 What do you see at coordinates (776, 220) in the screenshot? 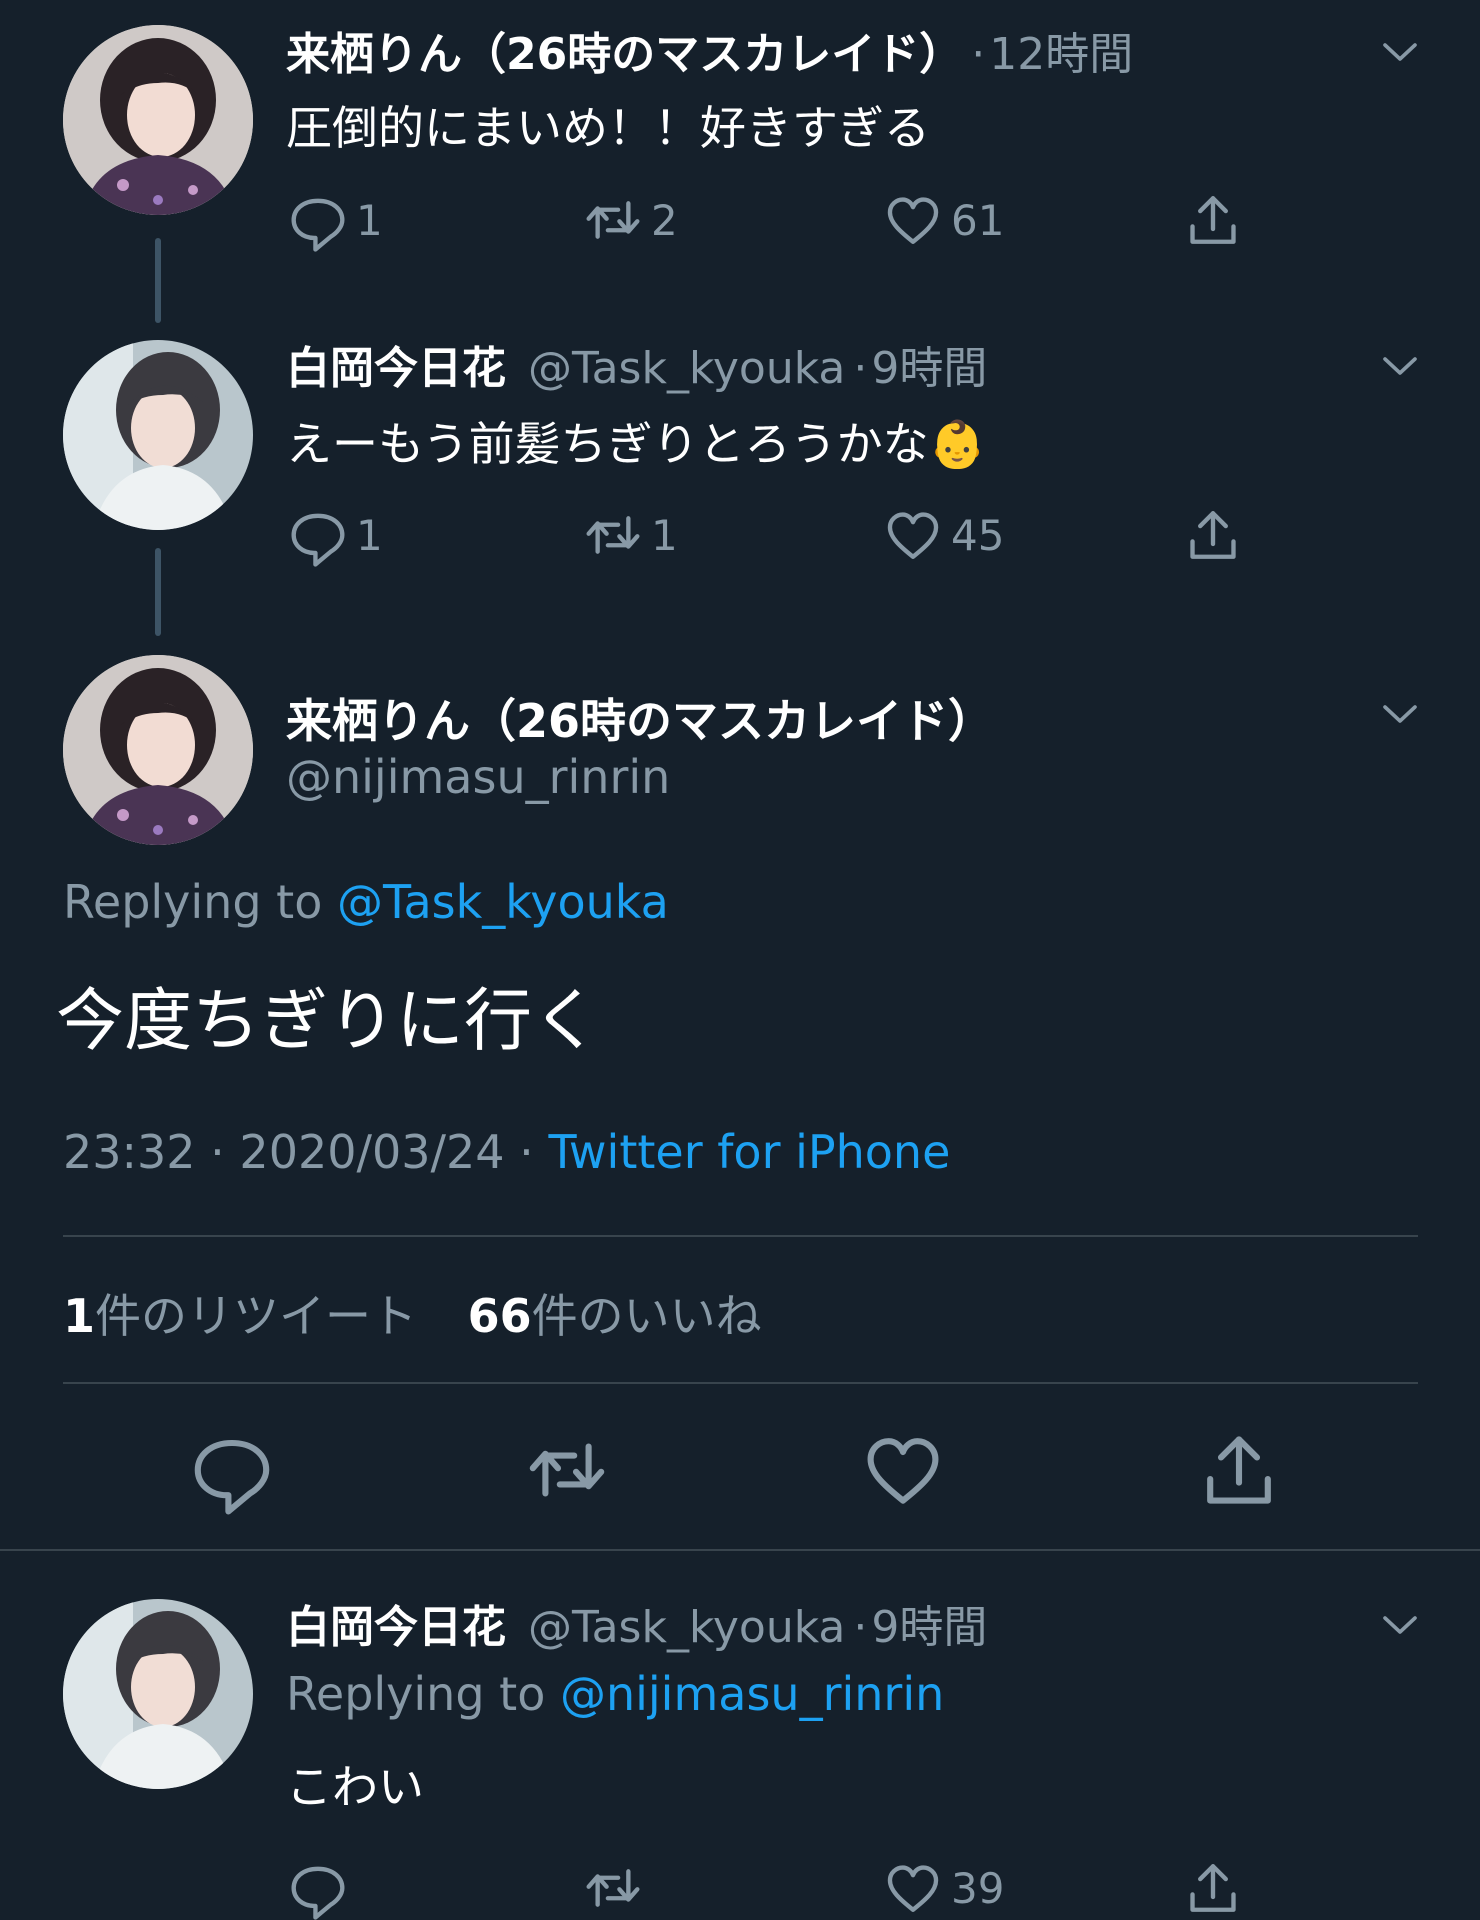
I see `tweet-actions: 1 2 61` at bounding box center [776, 220].